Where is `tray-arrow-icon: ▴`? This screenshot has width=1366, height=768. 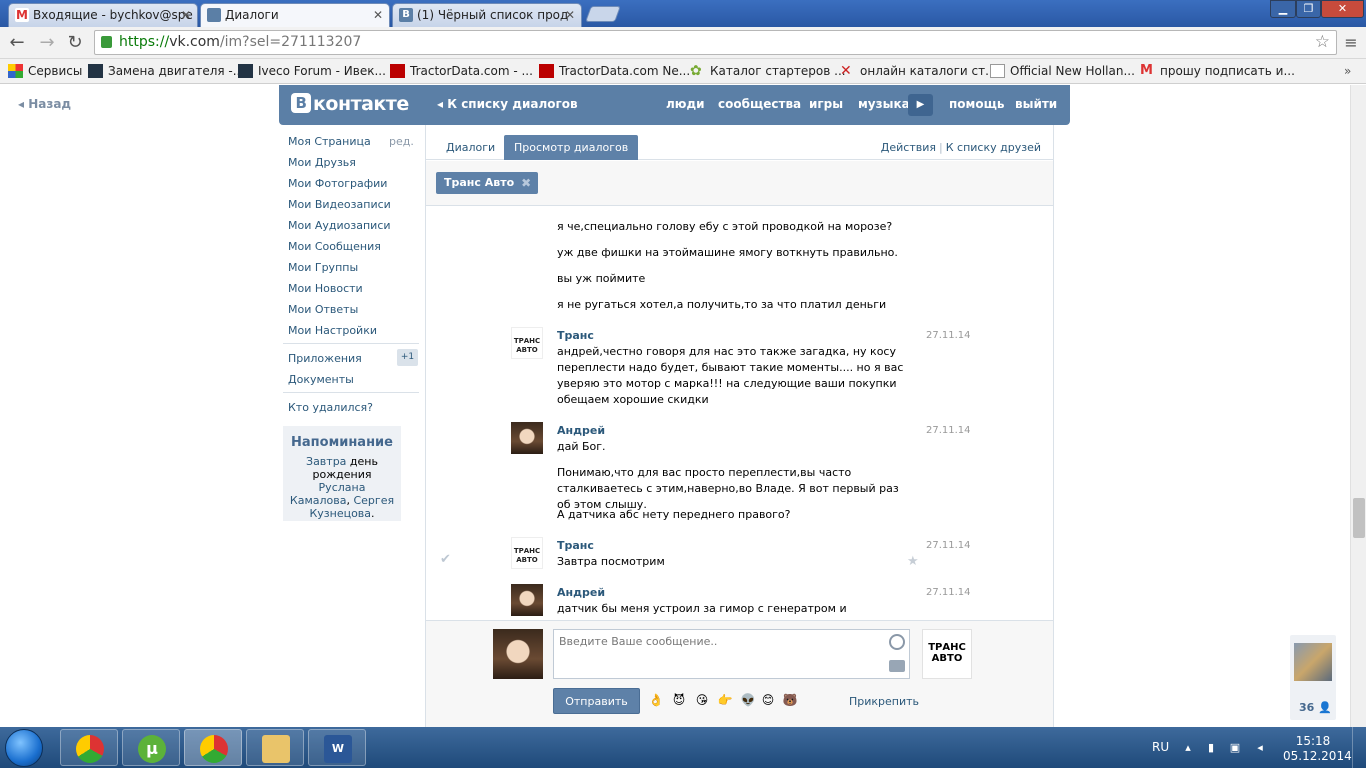
tray-arrow-icon: ▴ is located at coordinates (1188, 748).